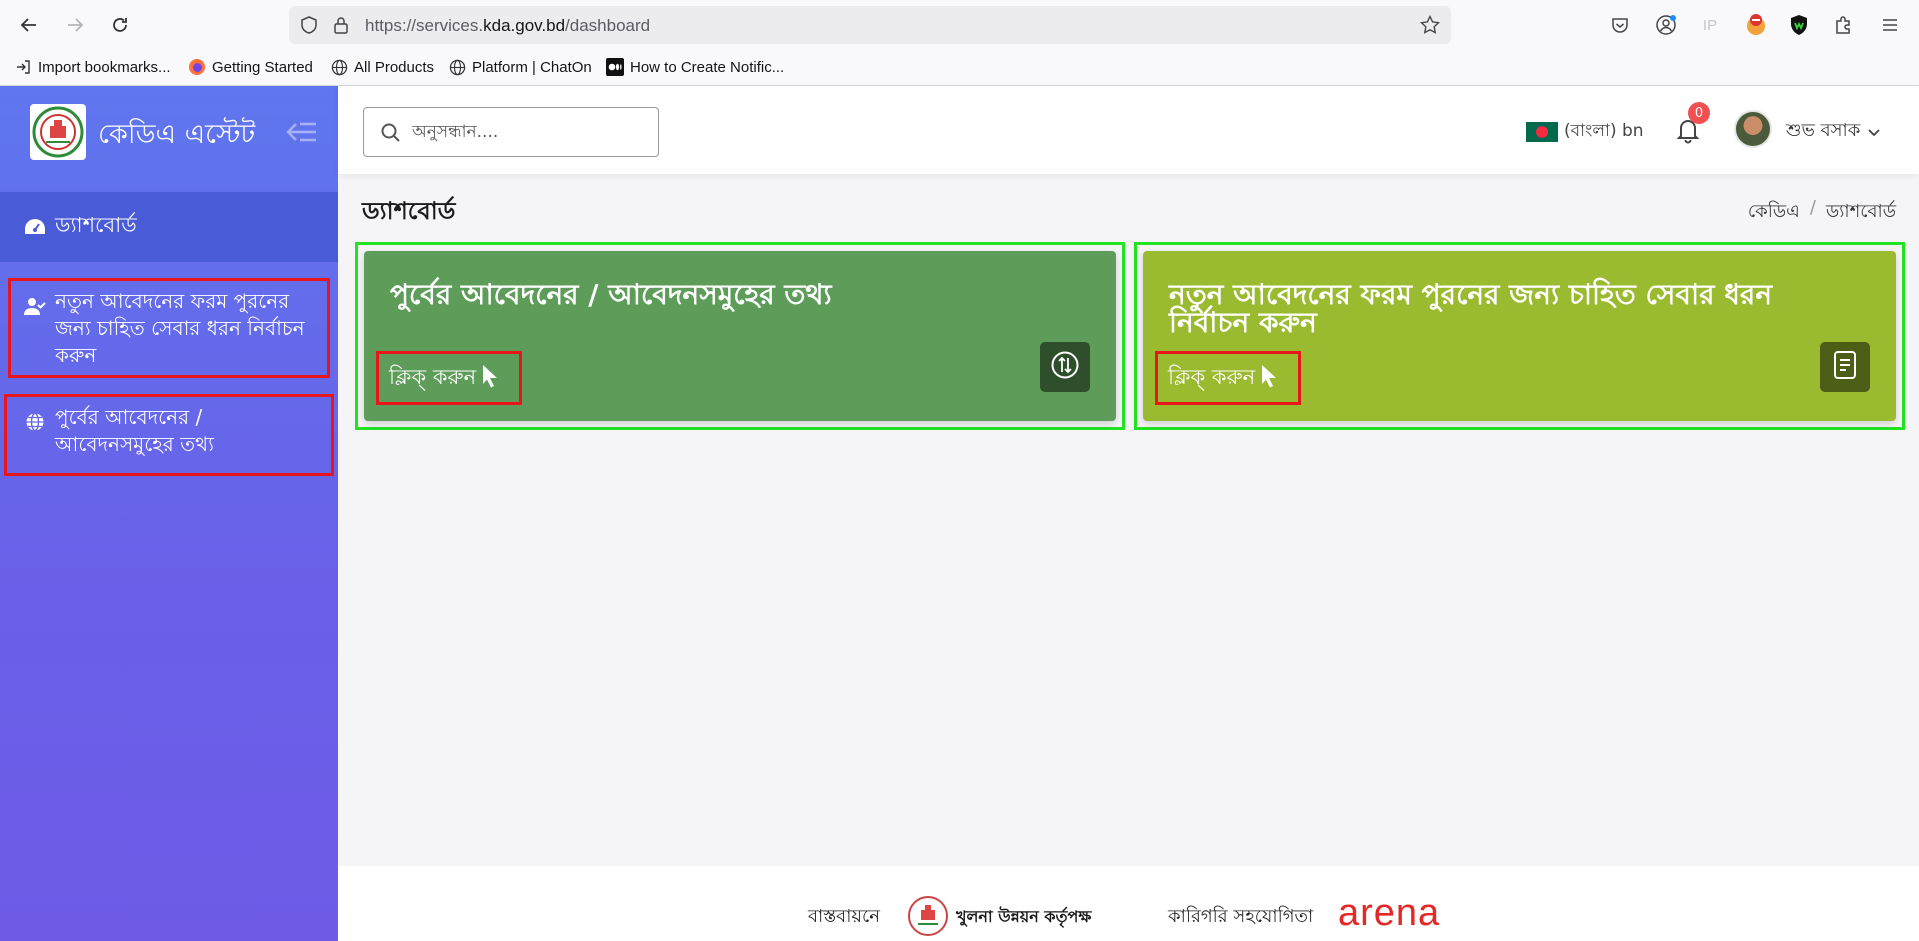 Image resolution: width=1919 pixels, height=941 pixels. I want to click on search-box, so click(511, 132).